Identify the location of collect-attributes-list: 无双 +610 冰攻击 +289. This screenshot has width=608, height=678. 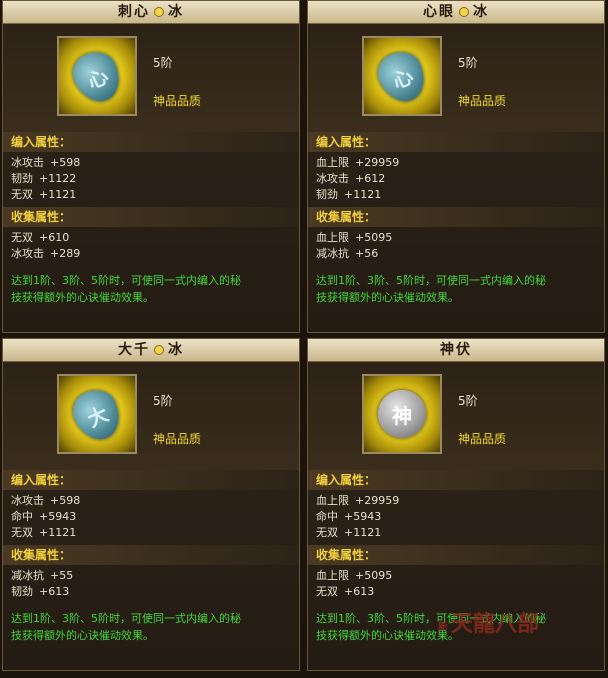
(151, 246).